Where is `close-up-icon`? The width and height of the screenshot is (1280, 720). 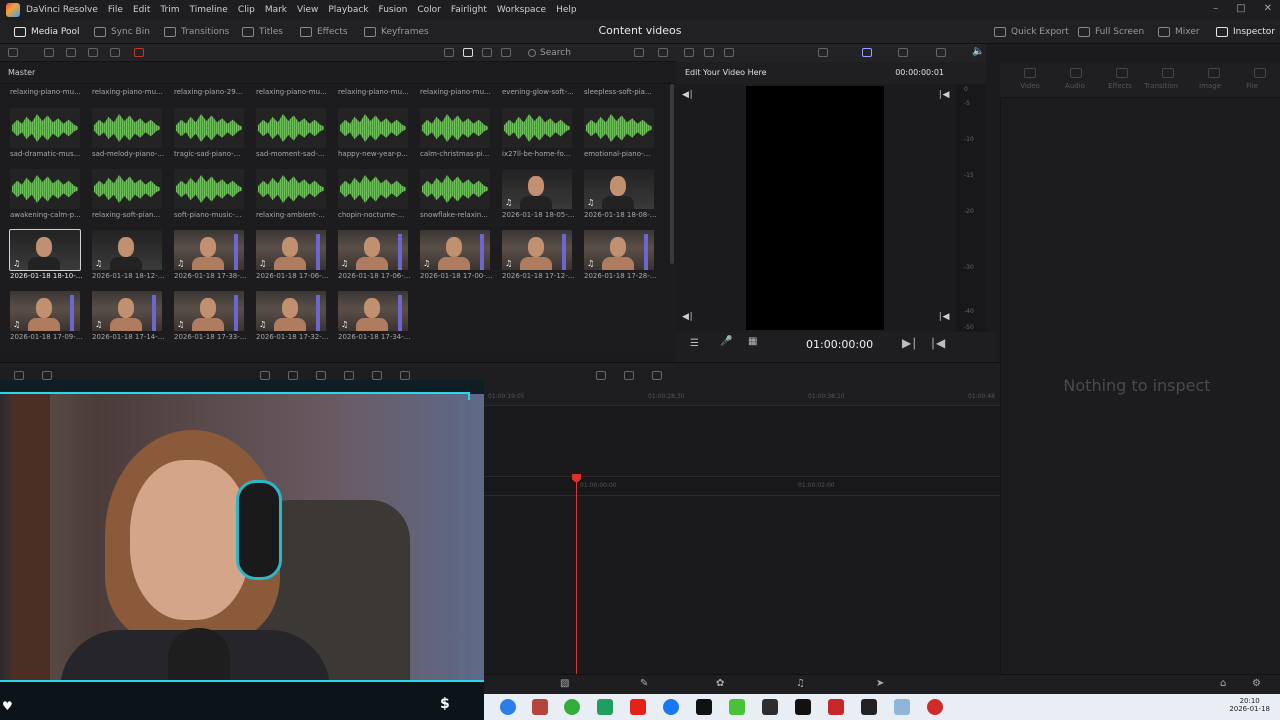
close-up-icon is located at coordinates (349, 375).